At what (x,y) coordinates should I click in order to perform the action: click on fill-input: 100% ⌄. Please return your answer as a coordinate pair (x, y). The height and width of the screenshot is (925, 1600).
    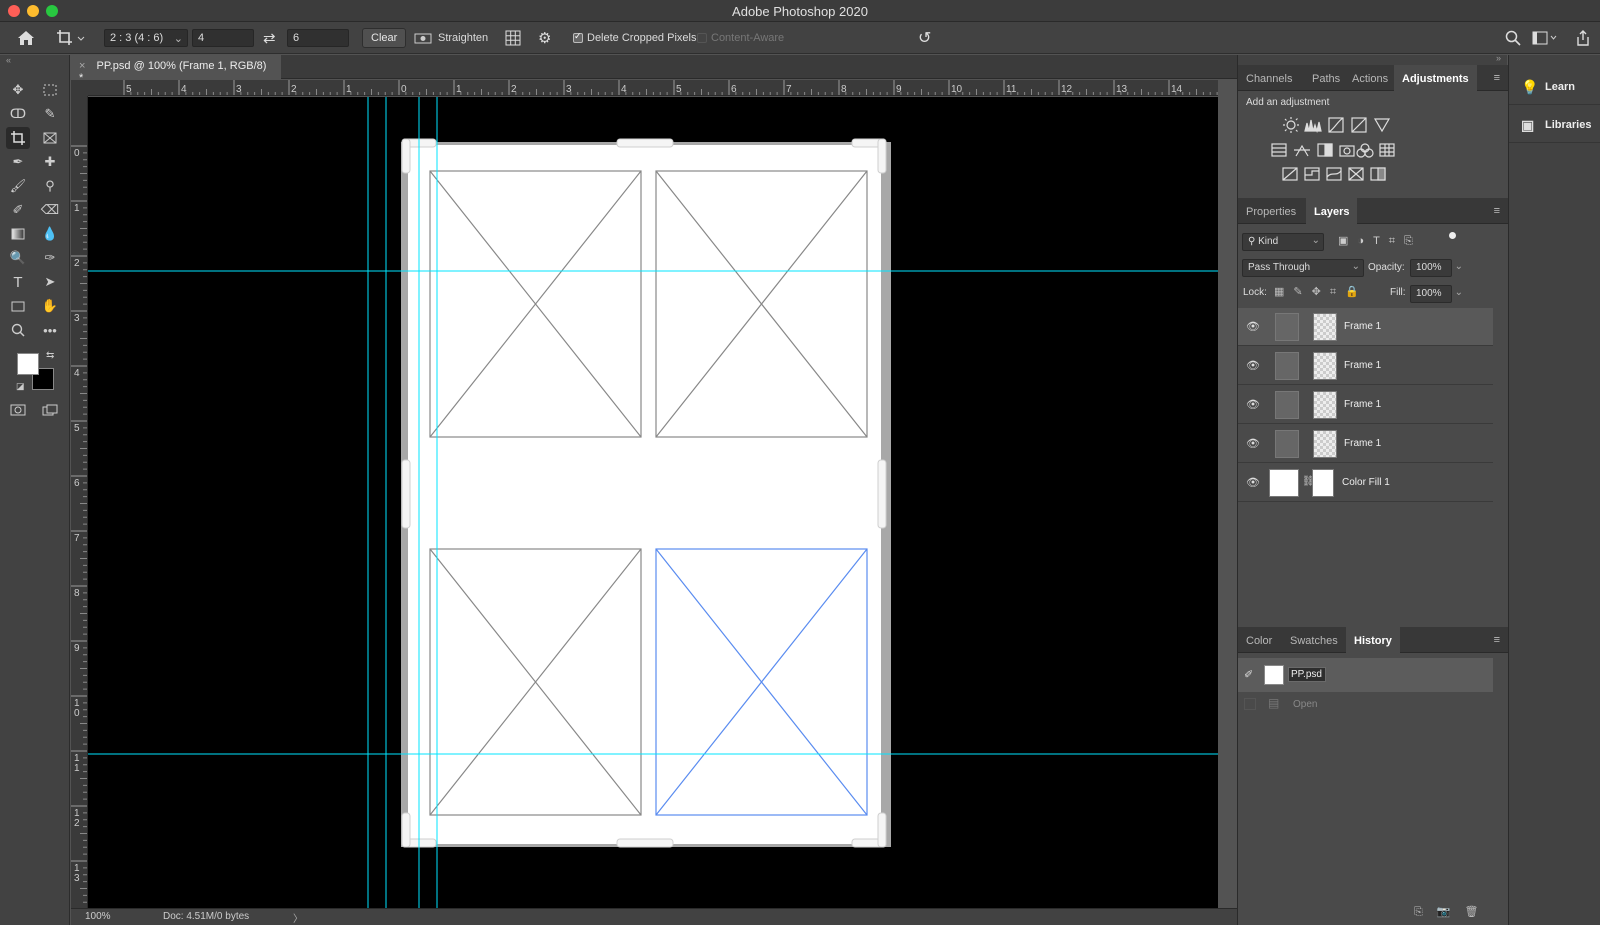
    Looking at the image, I should click on (1436, 294).